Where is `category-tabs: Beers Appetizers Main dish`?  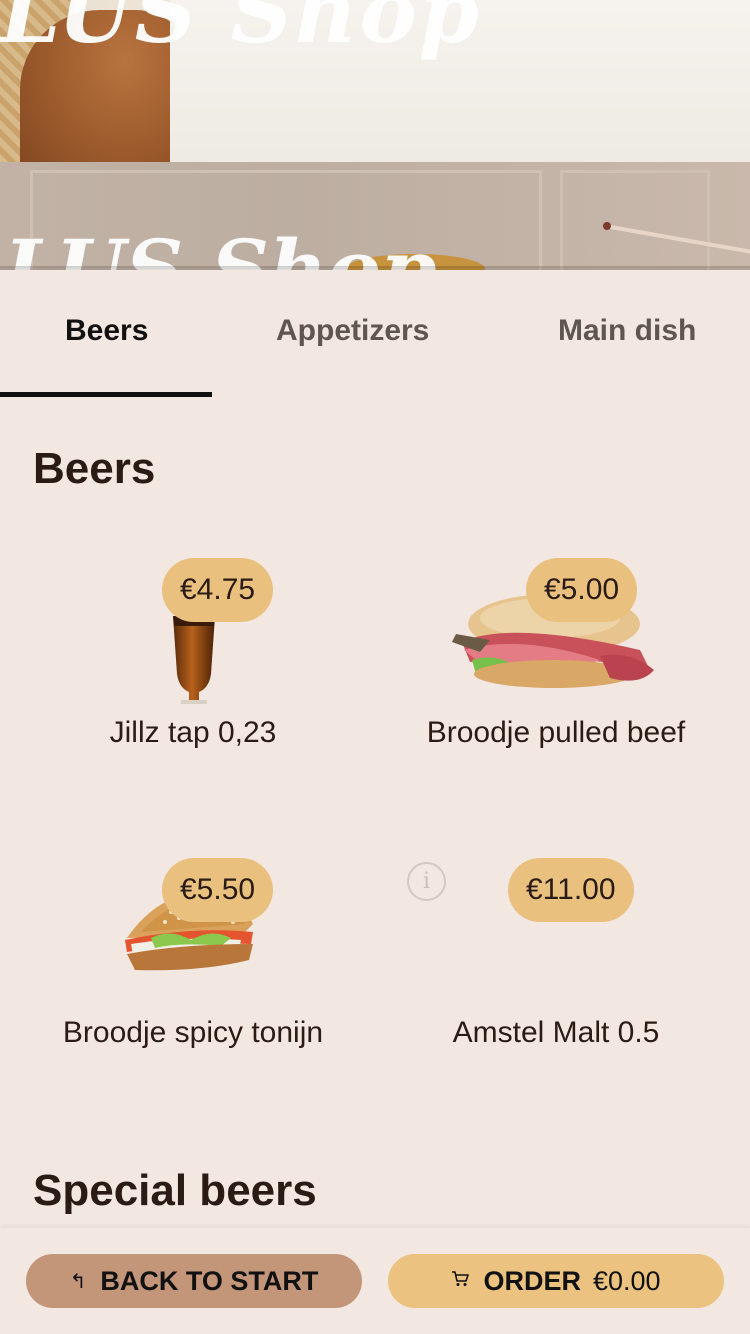
category-tabs: Beers Appetizers Main dish is located at coordinates (375, 334).